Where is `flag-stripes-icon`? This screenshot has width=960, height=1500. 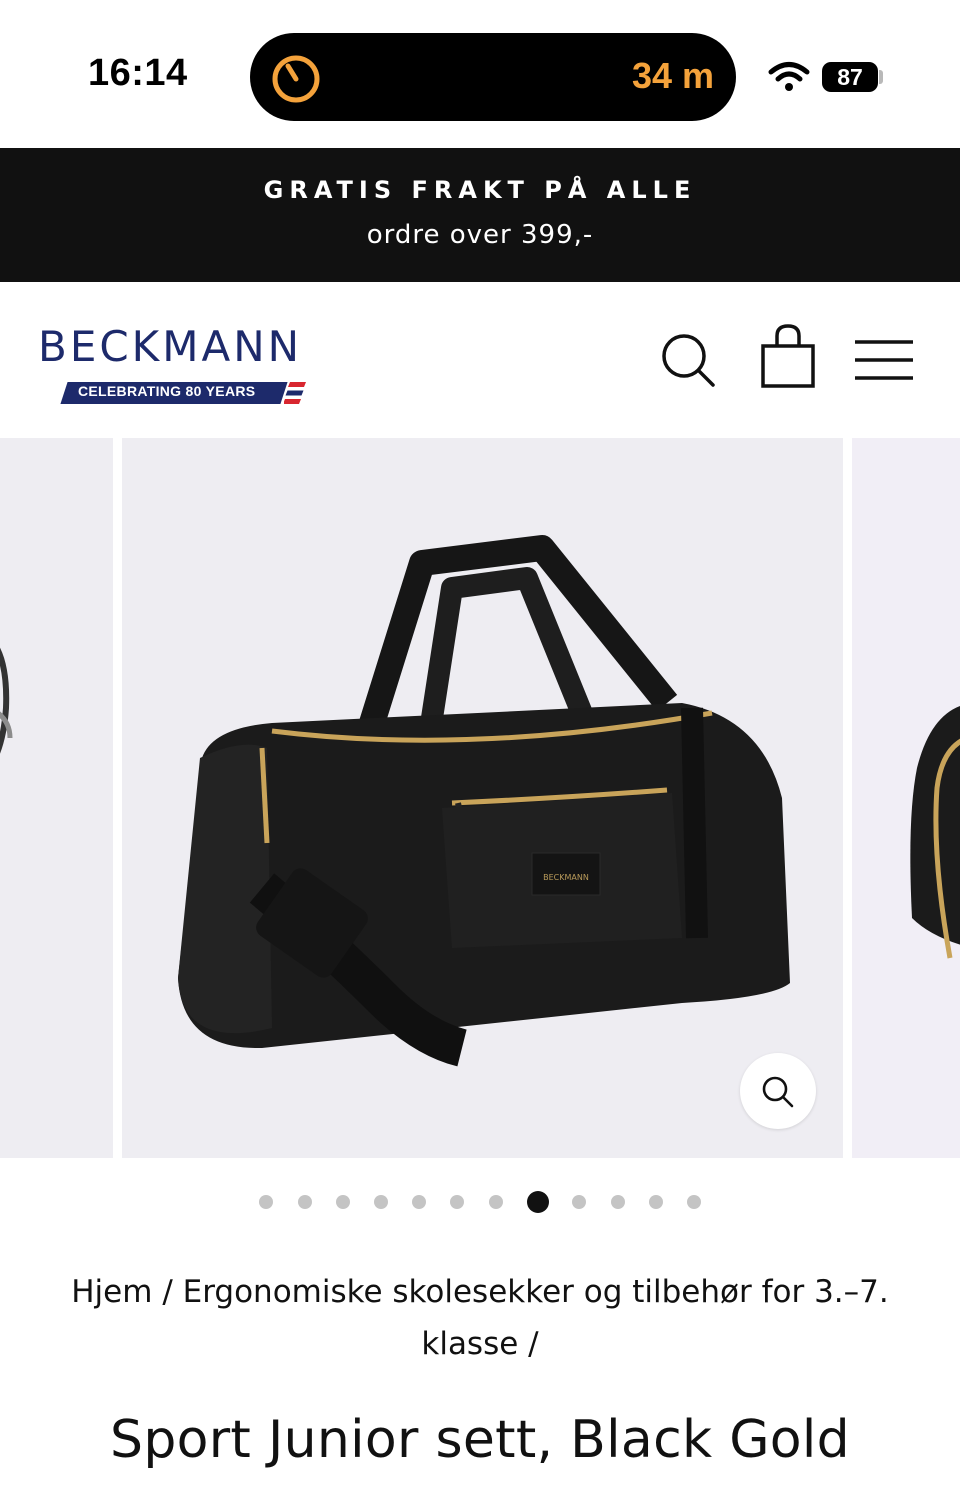 flag-stripes-icon is located at coordinates (295, 393).